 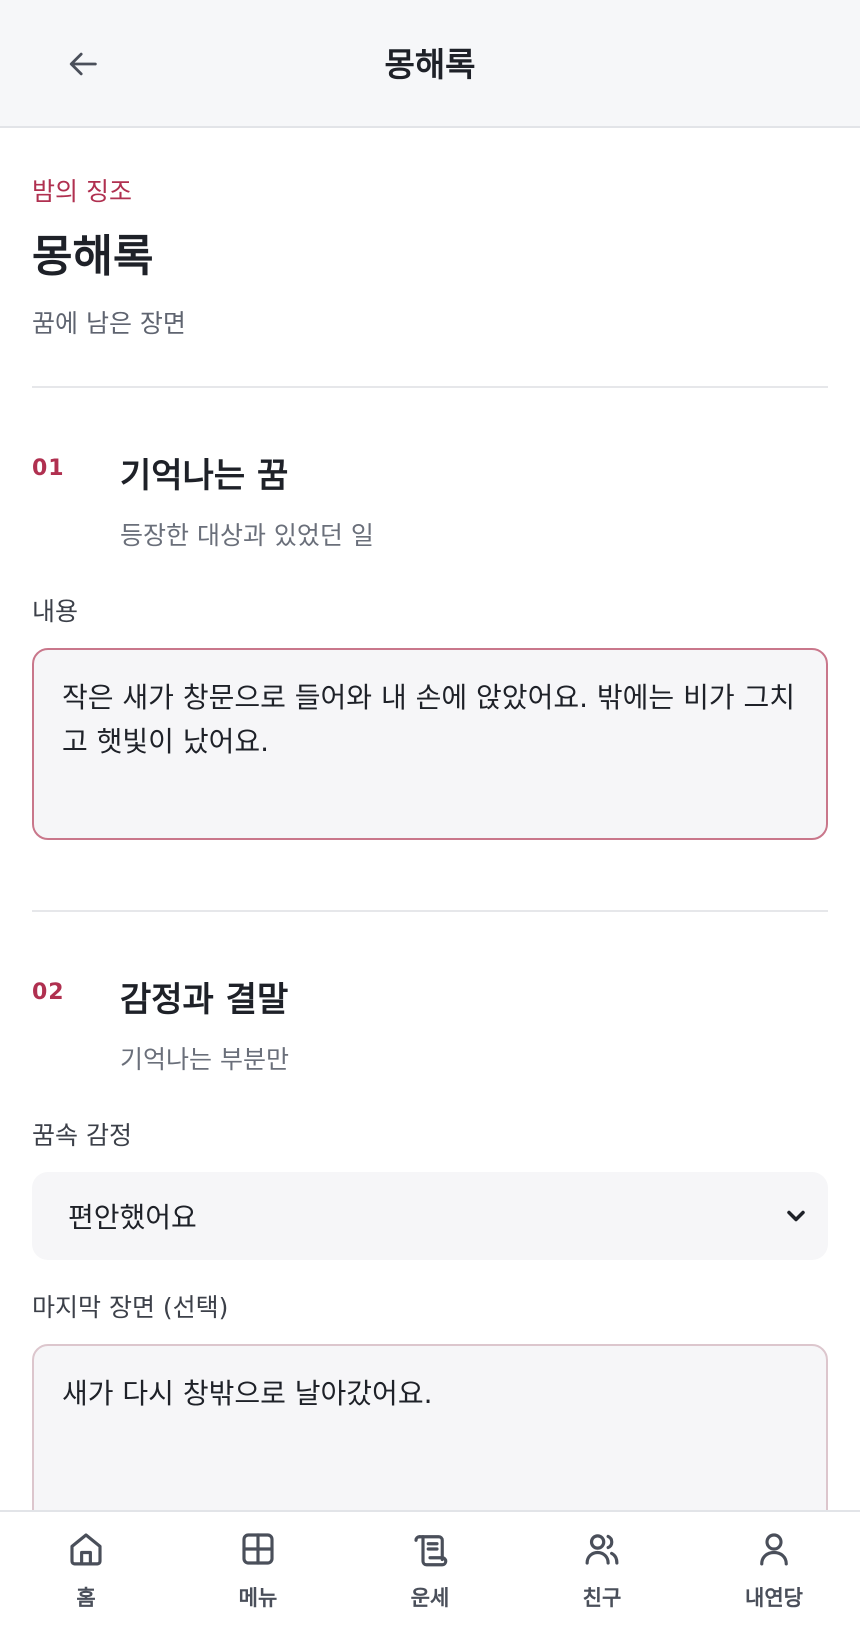 What do you see at coordinates (86, 1578) in the screenshot?
I see `nav-item-home: 홈` at bounding box center [86, 1578].